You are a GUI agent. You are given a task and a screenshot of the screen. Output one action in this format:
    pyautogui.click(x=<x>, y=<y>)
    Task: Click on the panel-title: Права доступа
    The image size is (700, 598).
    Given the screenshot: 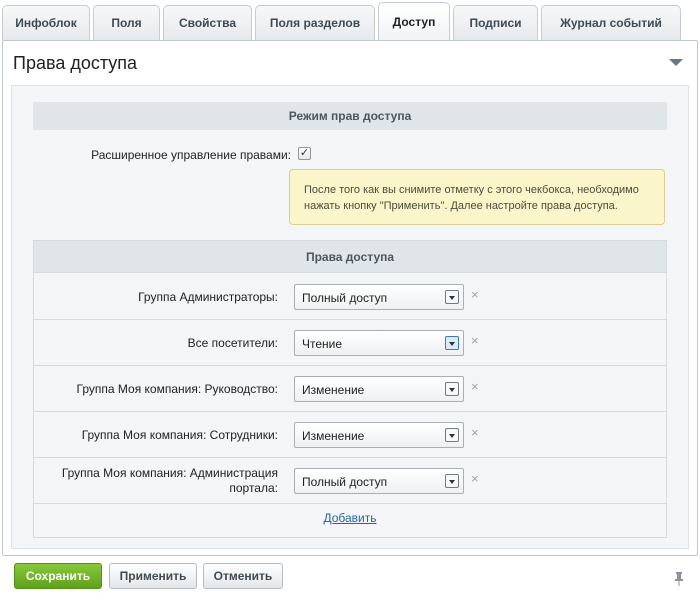 What is the action you would take?
    pyautogui.click(x=75, y=63)
    